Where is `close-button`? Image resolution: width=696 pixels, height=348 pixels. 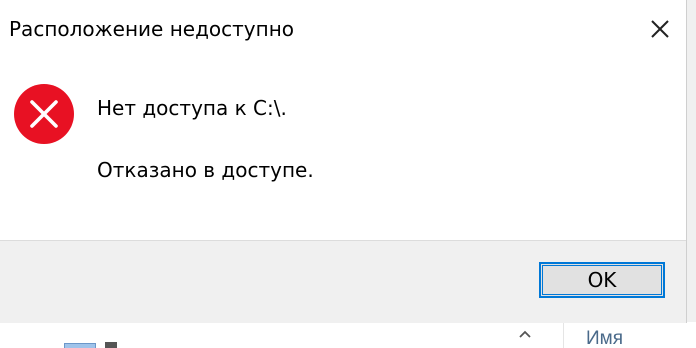 close-button is located at coordinates (660, 29).